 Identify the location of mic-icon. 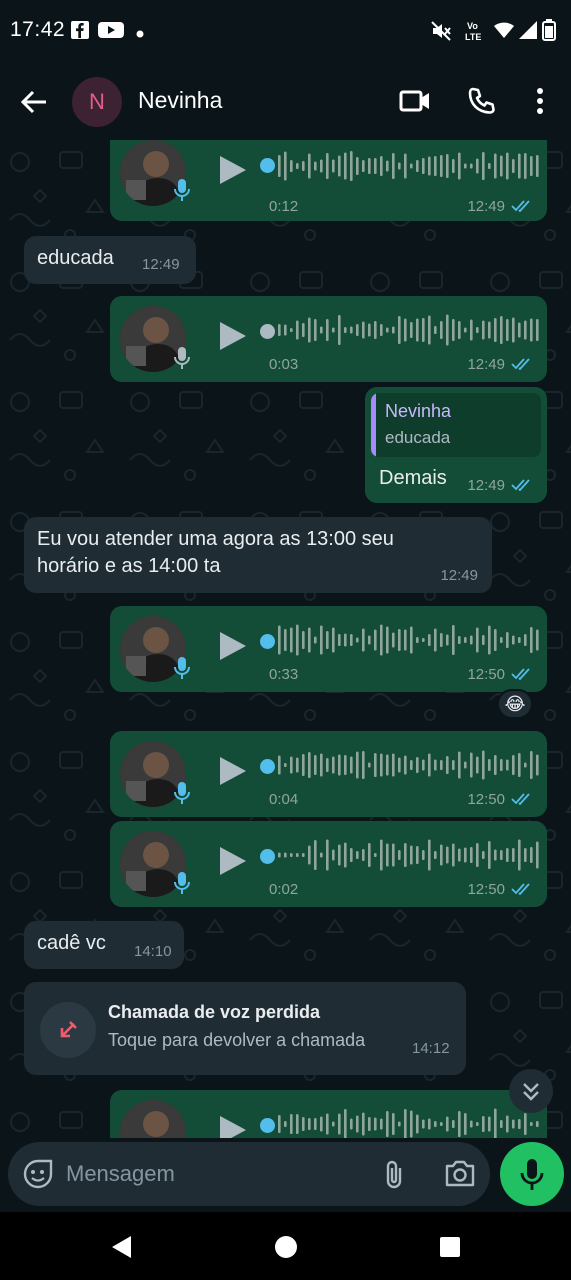
(182, 360).